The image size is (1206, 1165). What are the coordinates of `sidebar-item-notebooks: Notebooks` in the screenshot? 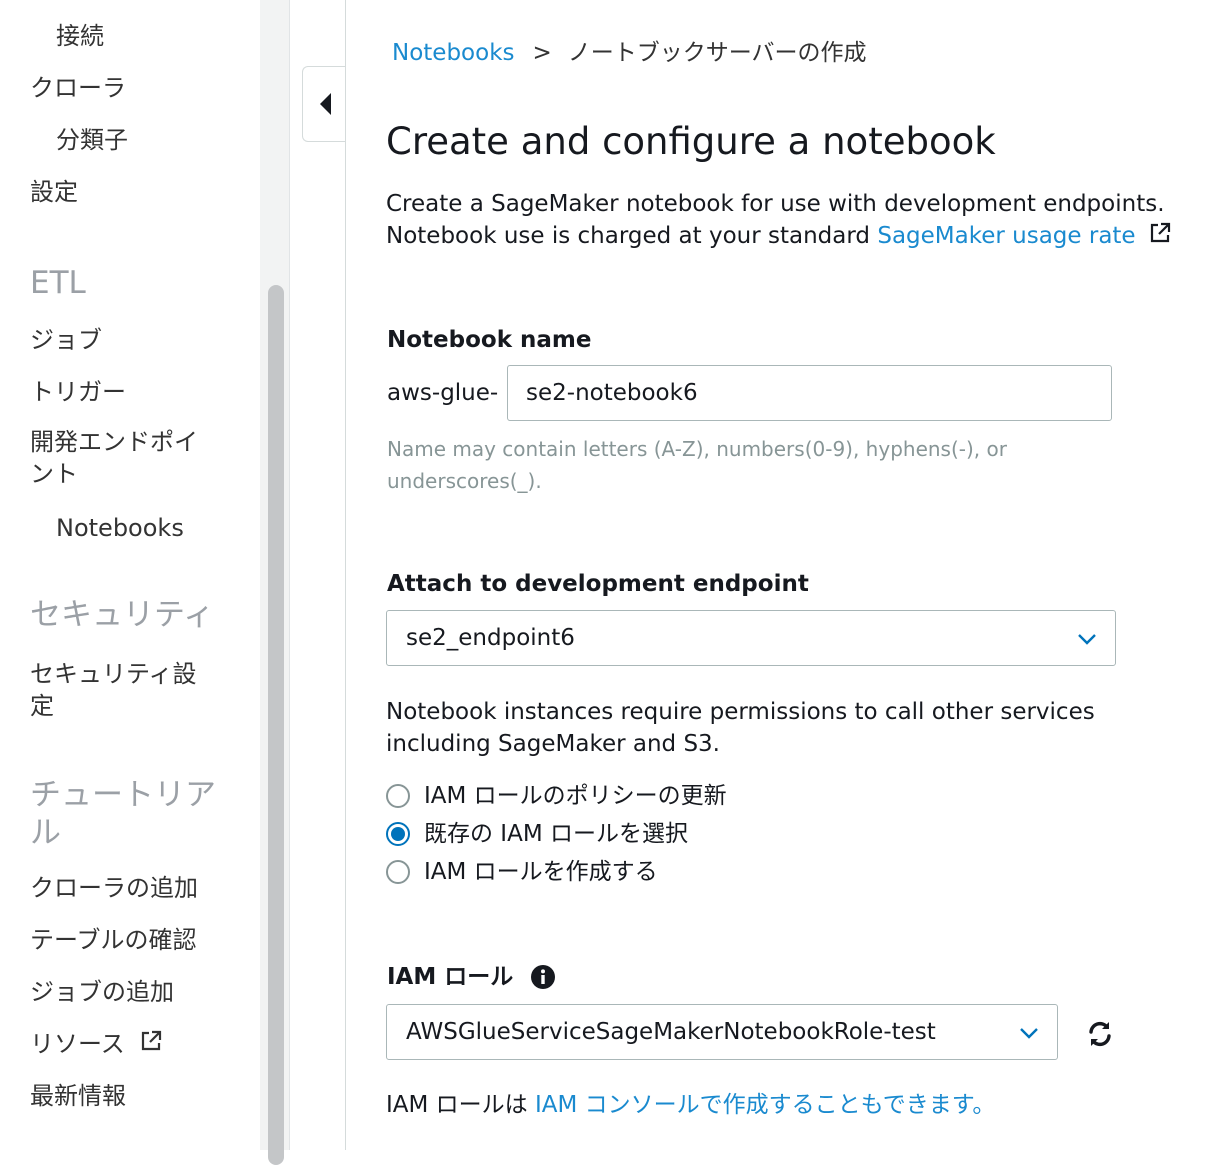 It's located at (151, 528).